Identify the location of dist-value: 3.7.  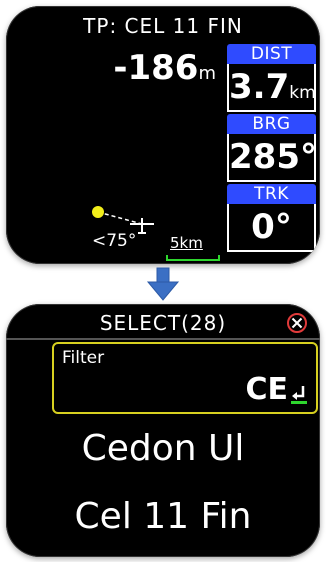
(259, 87).